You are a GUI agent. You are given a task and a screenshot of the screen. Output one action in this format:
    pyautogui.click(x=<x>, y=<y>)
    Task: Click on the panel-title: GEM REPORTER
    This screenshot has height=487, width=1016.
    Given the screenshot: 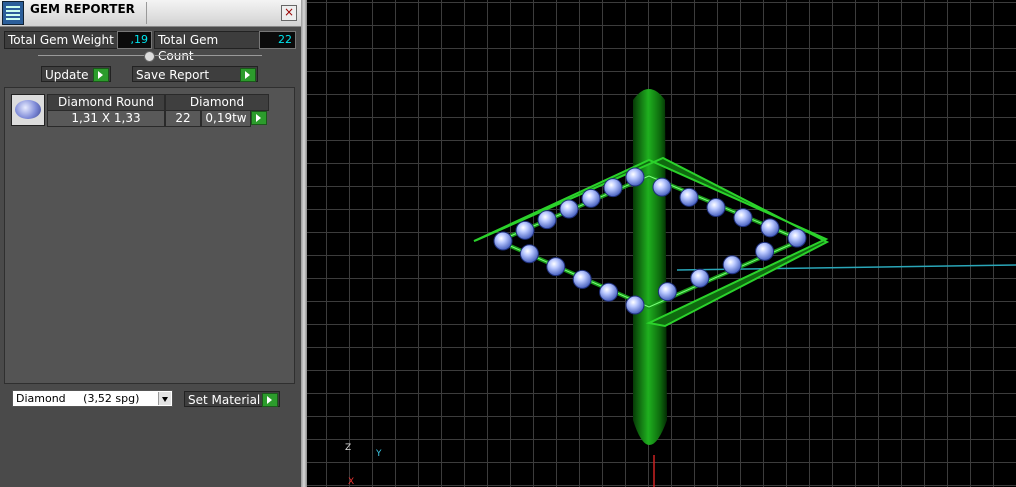 What is the action you would take?
    pyautogui.click(x=82, y=9)
    